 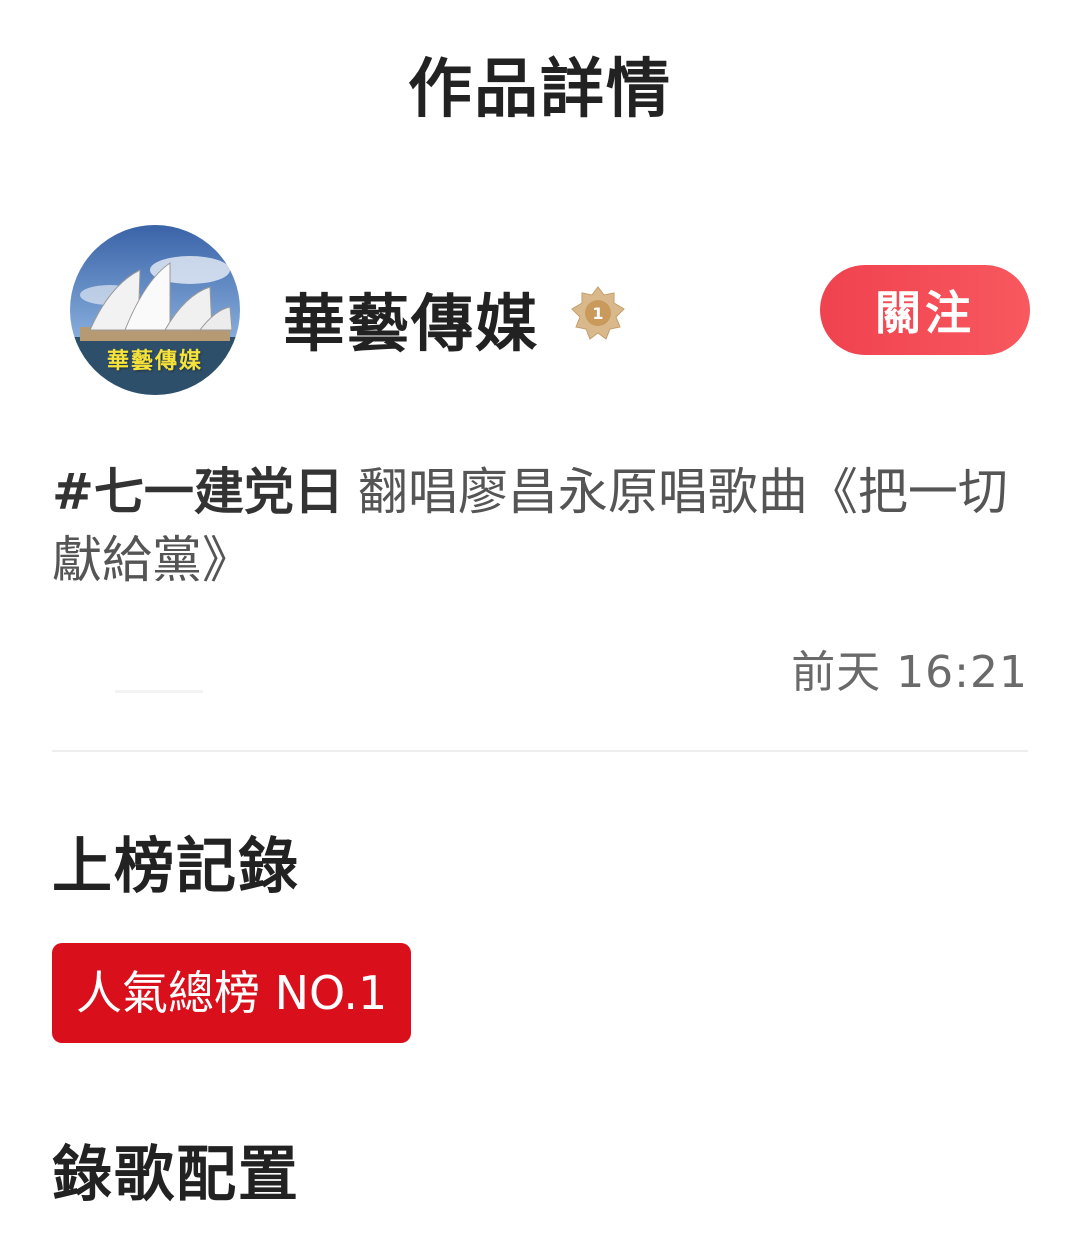 I want to click on page-title: 作品詳情, so click(x=540, y=90).